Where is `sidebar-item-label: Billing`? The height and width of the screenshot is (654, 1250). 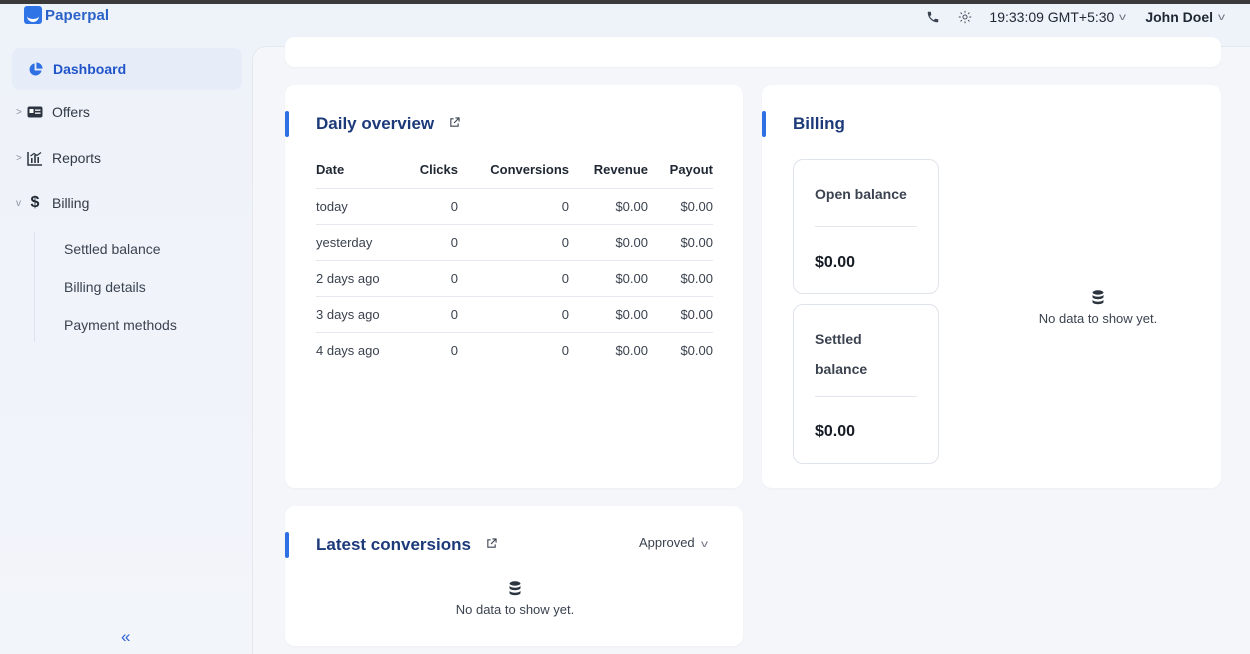
sidebar-item-label: Billing is located at coordinates (71, 203).